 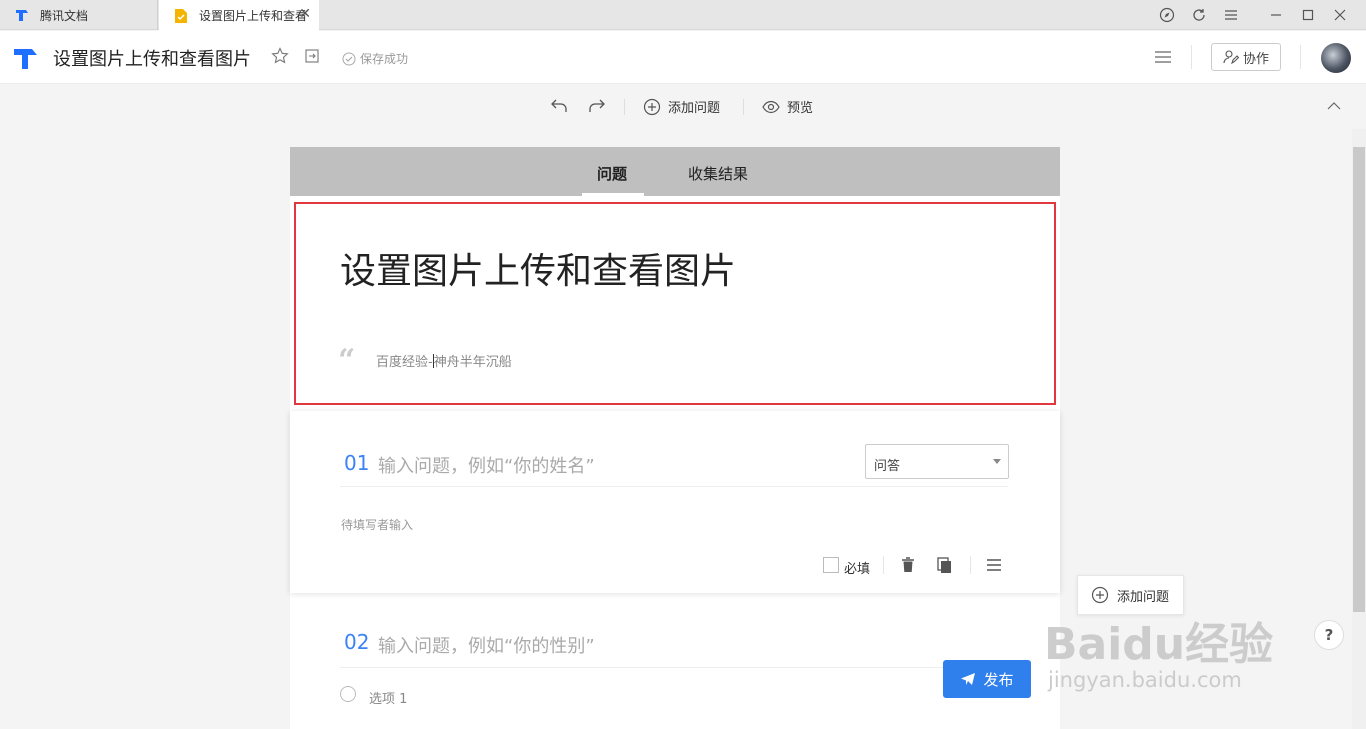 I want to click on add-question-label: 添加问题, so click(x=694, y=108).